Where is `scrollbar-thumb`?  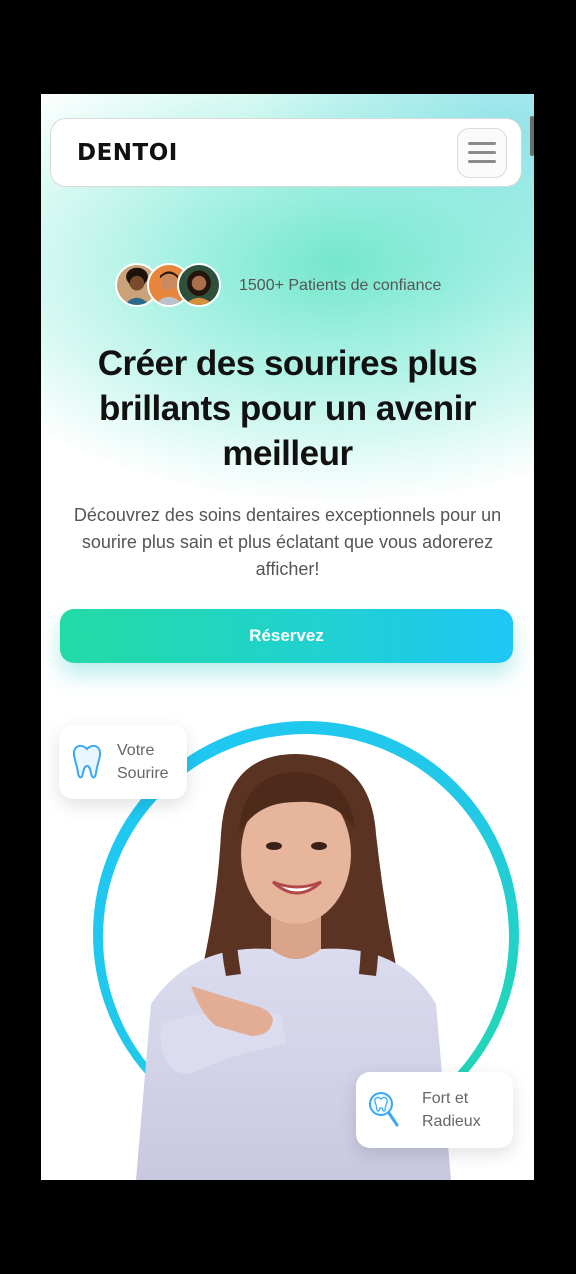 scrollbar-thumb is located at coordinates (532, 136).